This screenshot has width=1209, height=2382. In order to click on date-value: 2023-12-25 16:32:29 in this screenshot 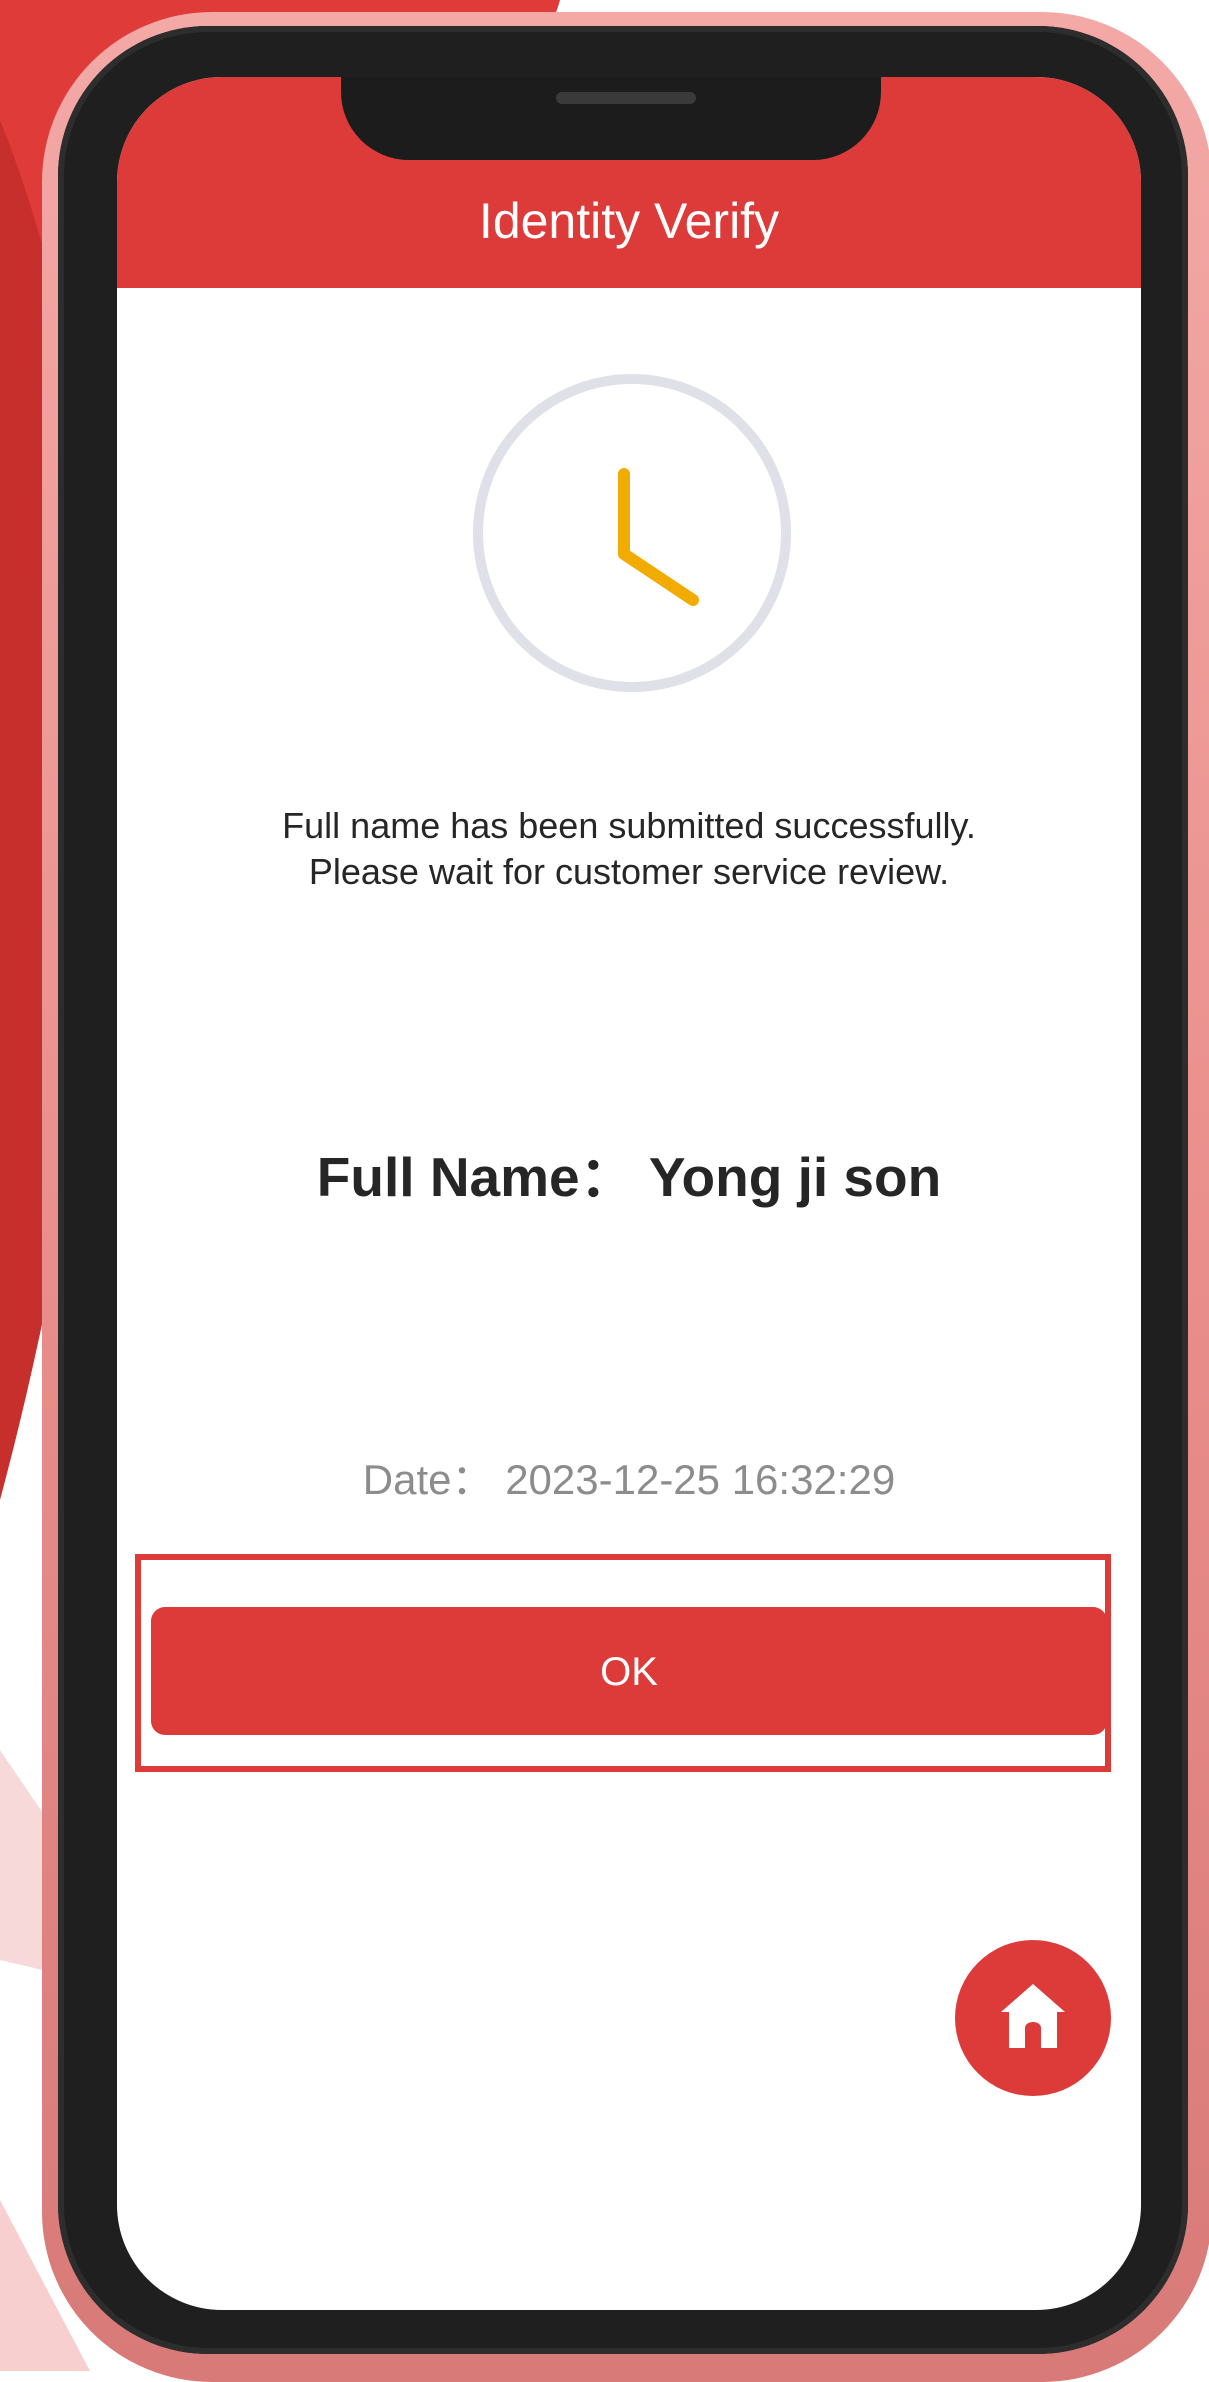, I will do `click(700, 1479)`.